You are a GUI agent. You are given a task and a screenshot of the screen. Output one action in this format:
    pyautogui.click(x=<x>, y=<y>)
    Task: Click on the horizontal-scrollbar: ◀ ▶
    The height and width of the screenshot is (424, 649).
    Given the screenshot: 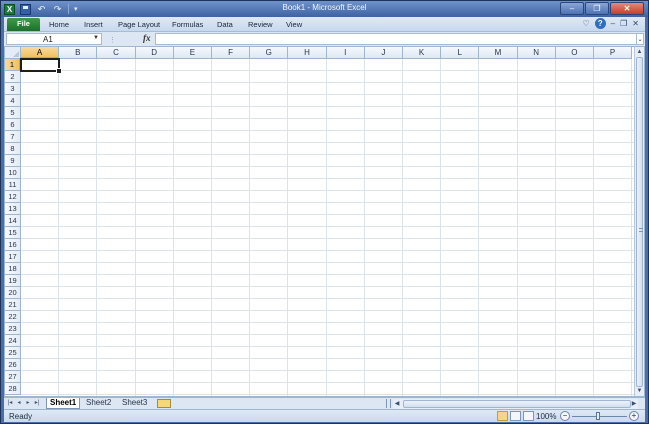 What is the action you would take?
    pyautogui.click(x=515, y=404)
    